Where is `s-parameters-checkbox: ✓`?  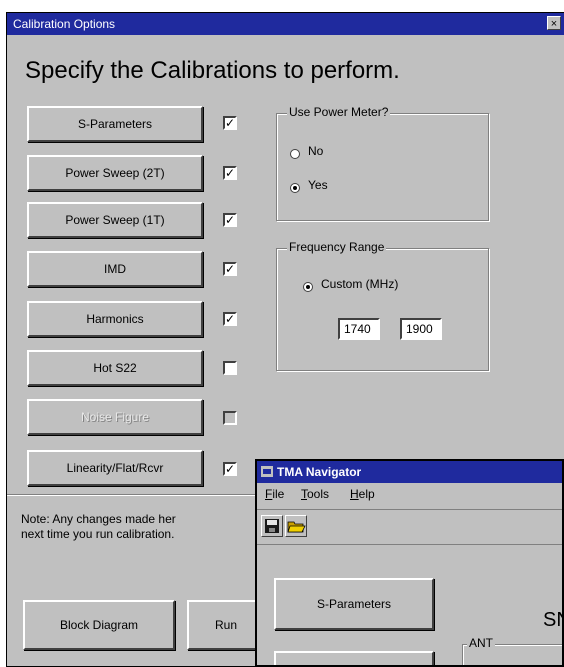 s-parameters-checkbox: ✓ is located at coordinates (230, 123).